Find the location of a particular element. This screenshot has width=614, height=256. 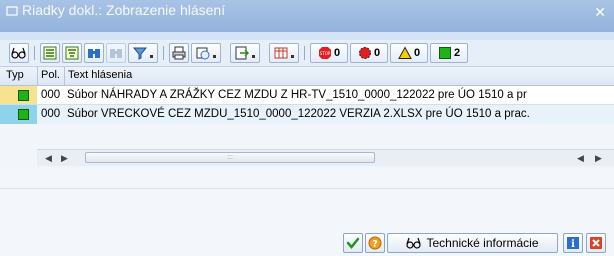

help-button: ? is located at coordinates (375, 243).